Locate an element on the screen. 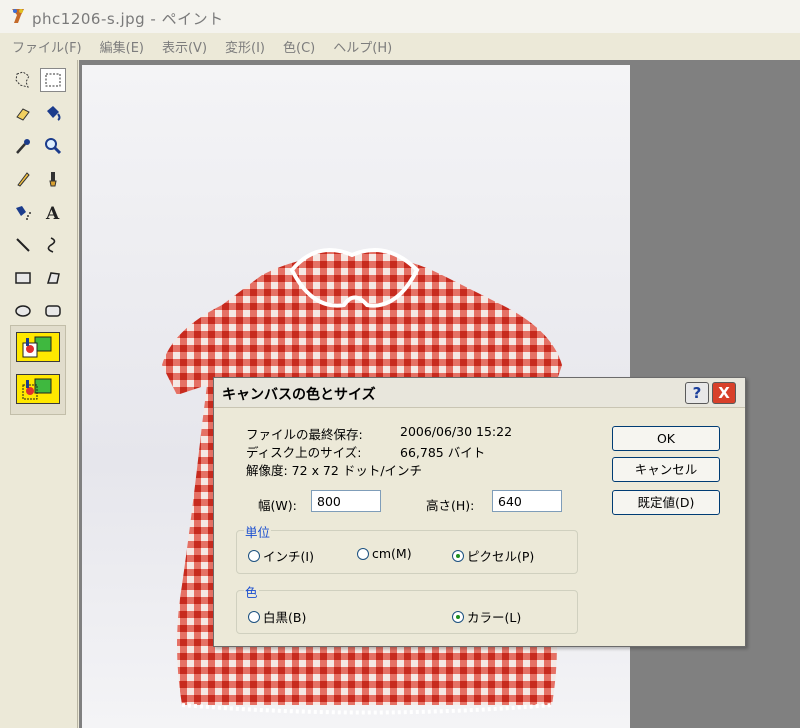 The height and width of the screenshot is (728, 800). color-bw-label: 白黒(B) is located at coordinates (285, 617).